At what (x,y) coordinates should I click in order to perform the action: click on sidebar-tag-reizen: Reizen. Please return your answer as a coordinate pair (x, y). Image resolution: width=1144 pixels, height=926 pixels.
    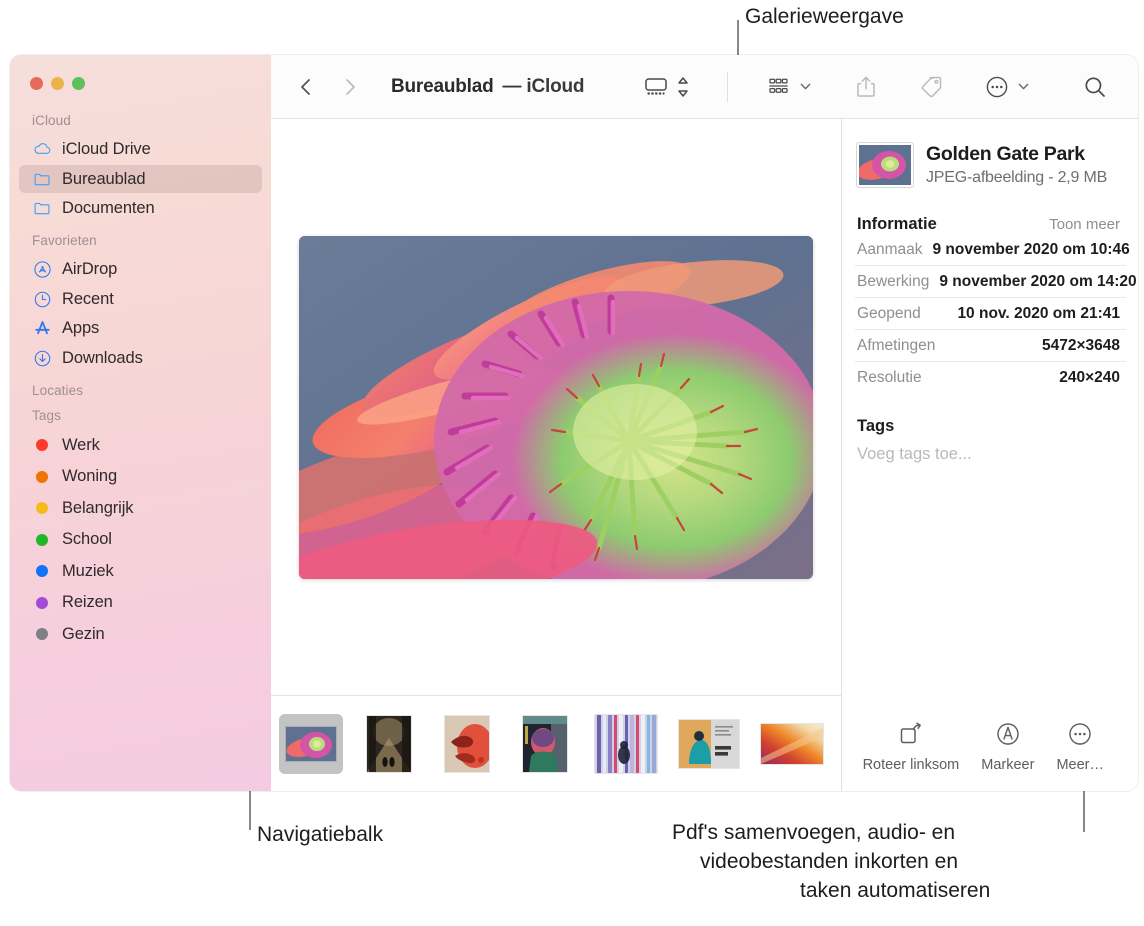
    Looking at the image, I should click on (140, 603).